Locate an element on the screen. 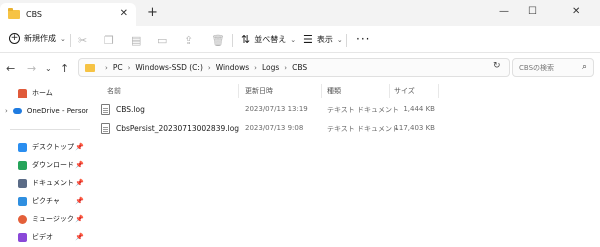 This screenshot has height=247, width=600. sort-label: 並べ替え is located at coordinates (270, 39).